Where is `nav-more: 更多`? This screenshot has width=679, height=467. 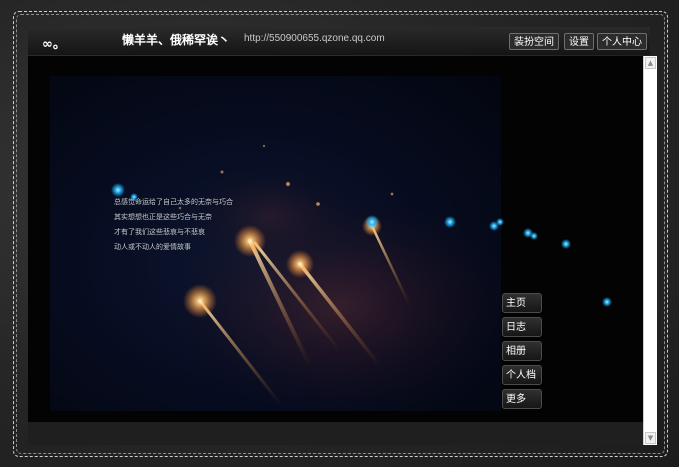
nav-more: 更多 is located at coordinates (522, 399).